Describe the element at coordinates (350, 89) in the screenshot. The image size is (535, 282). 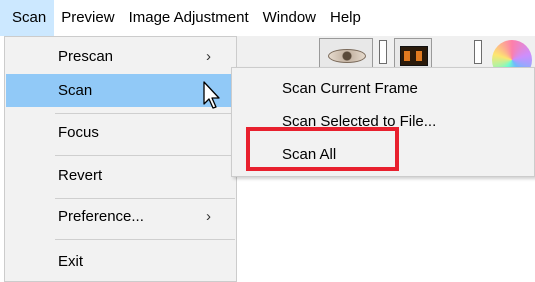
I see `menu-item-scan-current-frame: Scan Current Frame` at that location.